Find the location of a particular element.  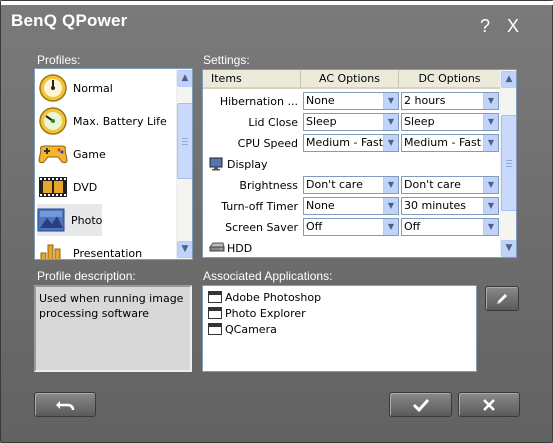

setting-name: CPU Speed is located at coordinates (267, 143).